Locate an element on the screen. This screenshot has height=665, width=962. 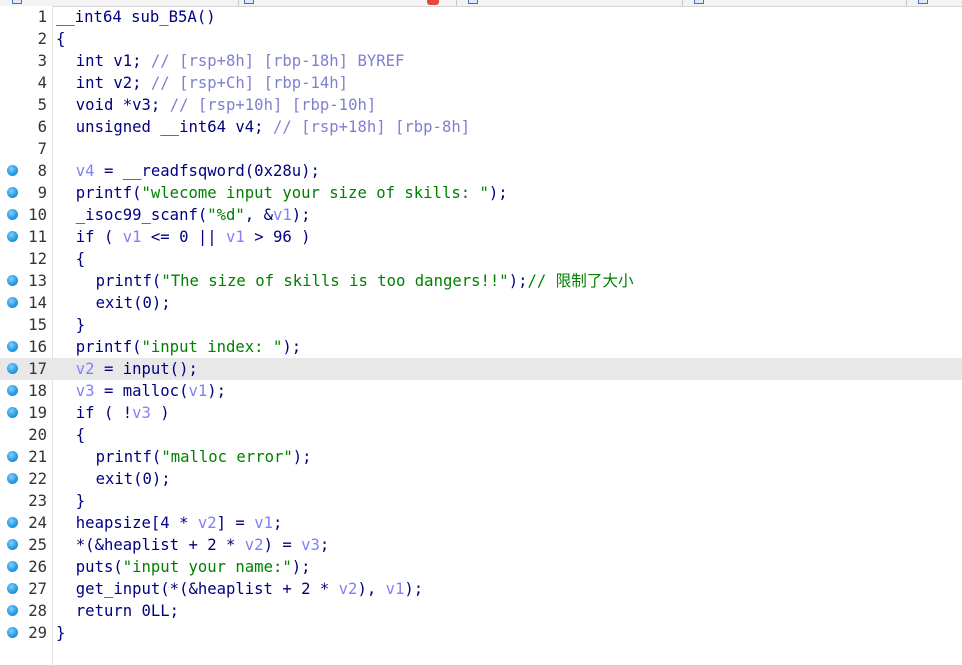
code-text: __int64 sub_B5A() is located at coordinates (136, 17).